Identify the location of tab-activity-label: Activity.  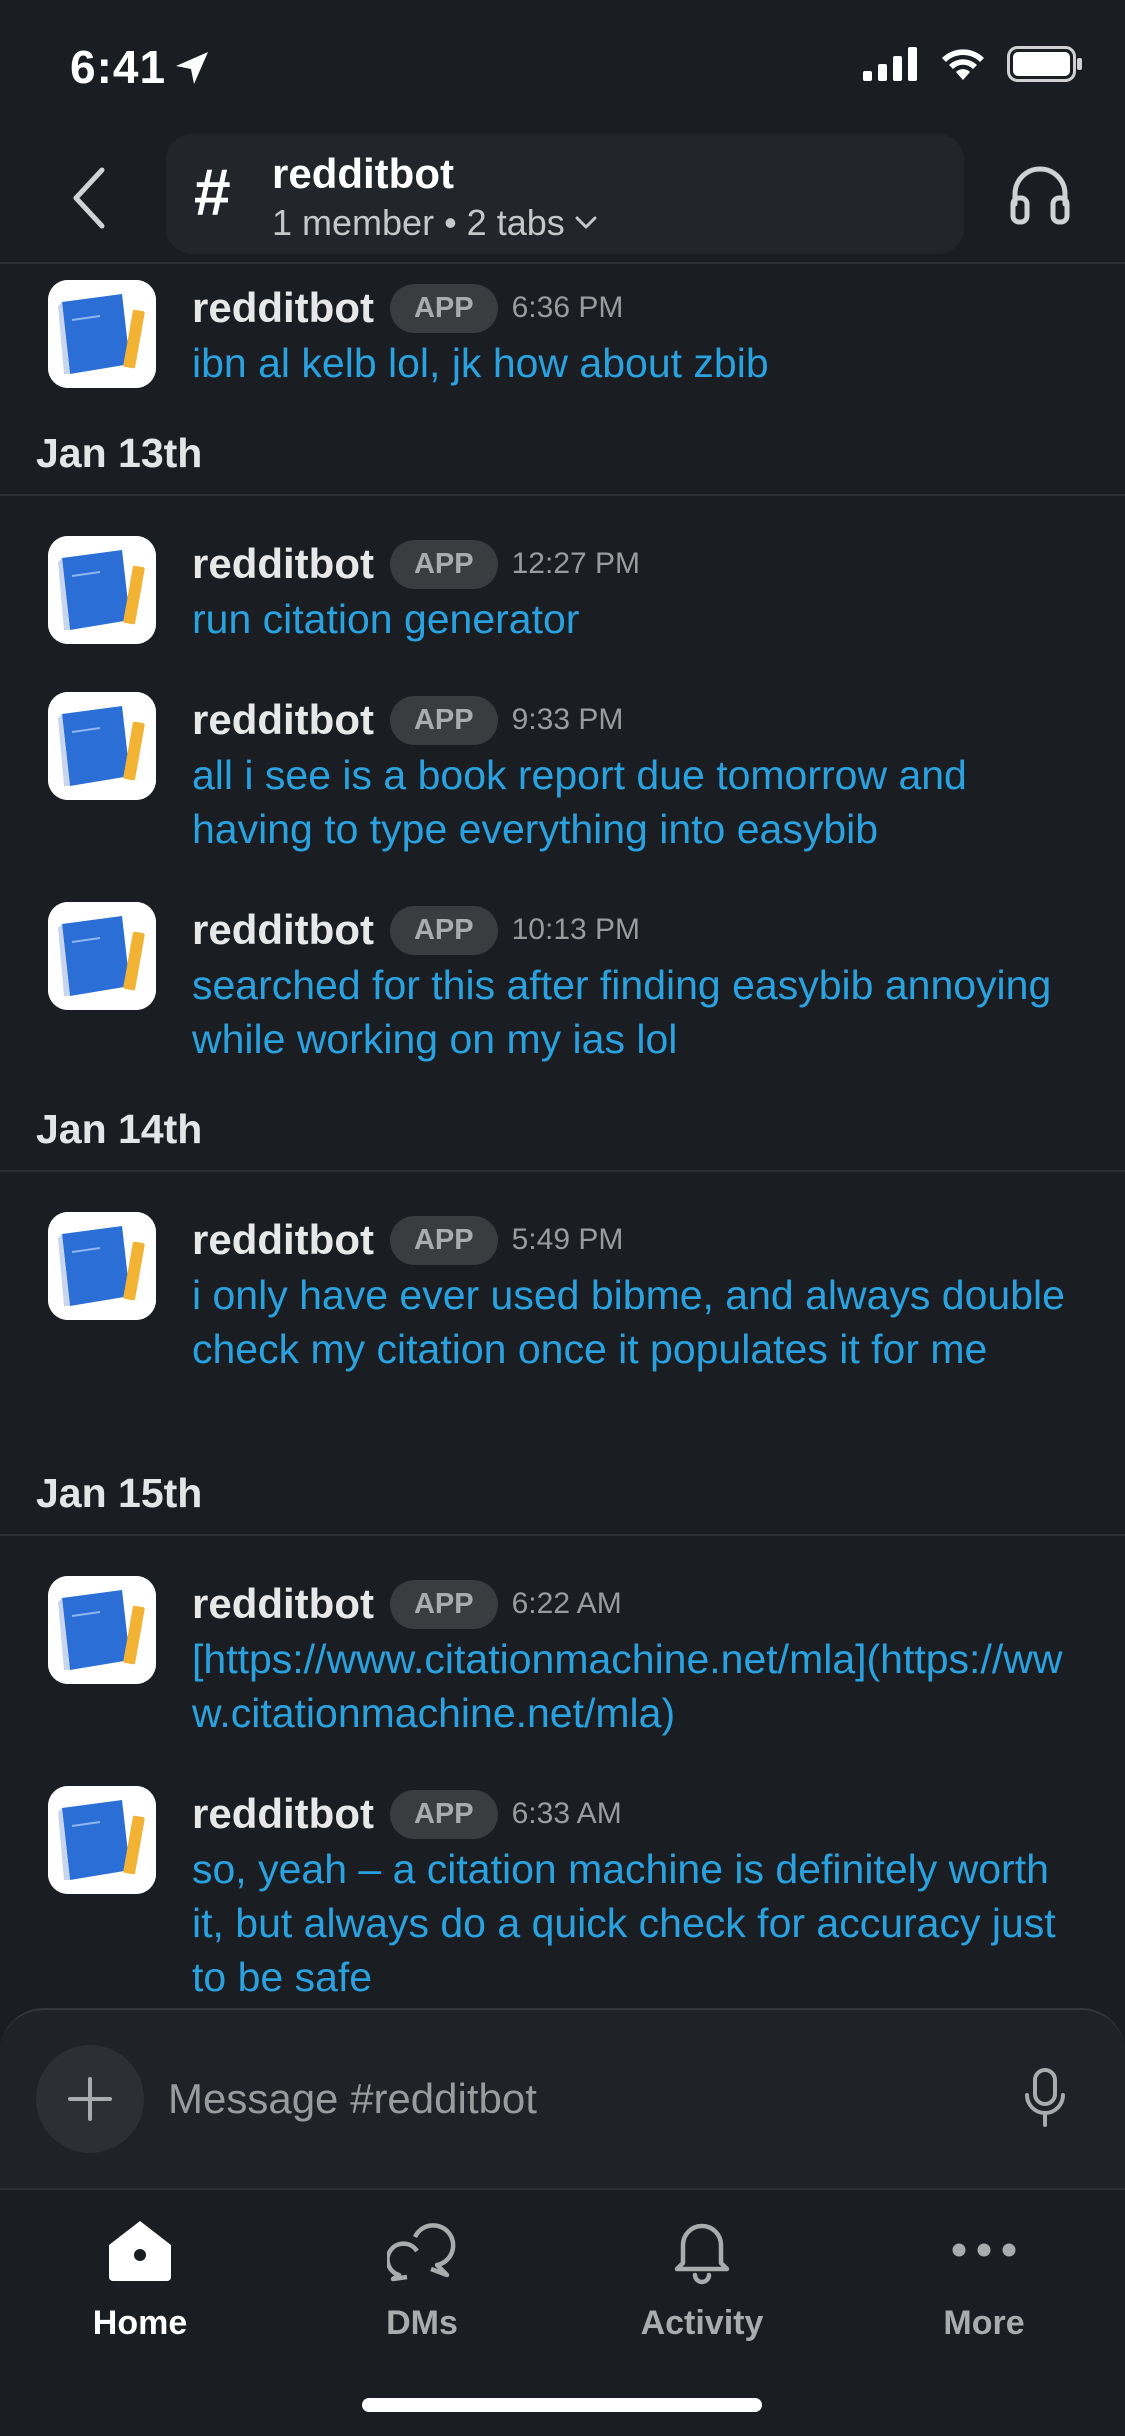
(702, 2323).